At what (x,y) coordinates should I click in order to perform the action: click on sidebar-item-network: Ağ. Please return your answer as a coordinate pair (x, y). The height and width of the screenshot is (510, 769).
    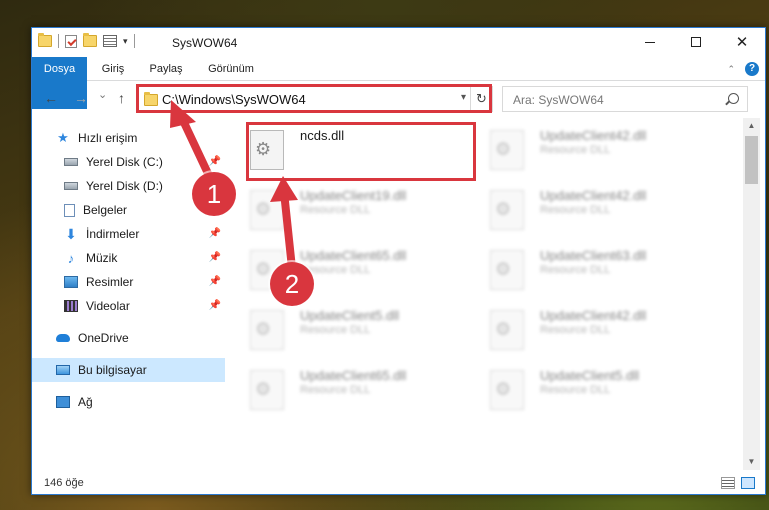
    Looking at the image, I should click on (128, 402).